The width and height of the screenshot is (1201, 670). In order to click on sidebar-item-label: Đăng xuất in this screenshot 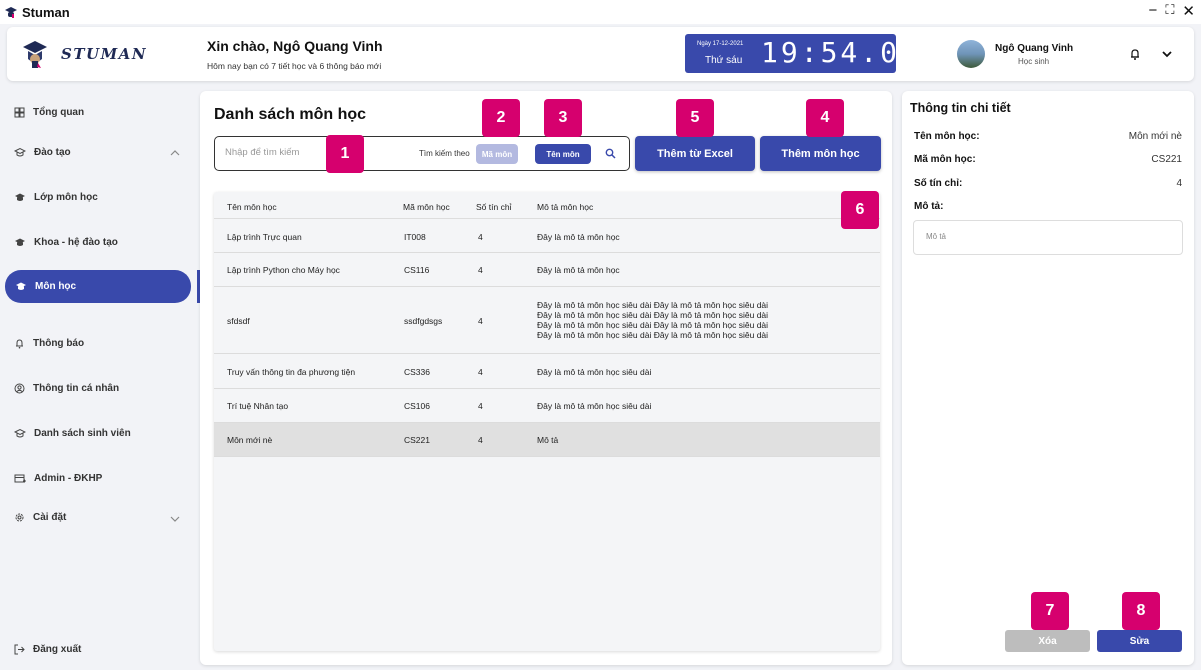, I will do `click(57, 649)`.